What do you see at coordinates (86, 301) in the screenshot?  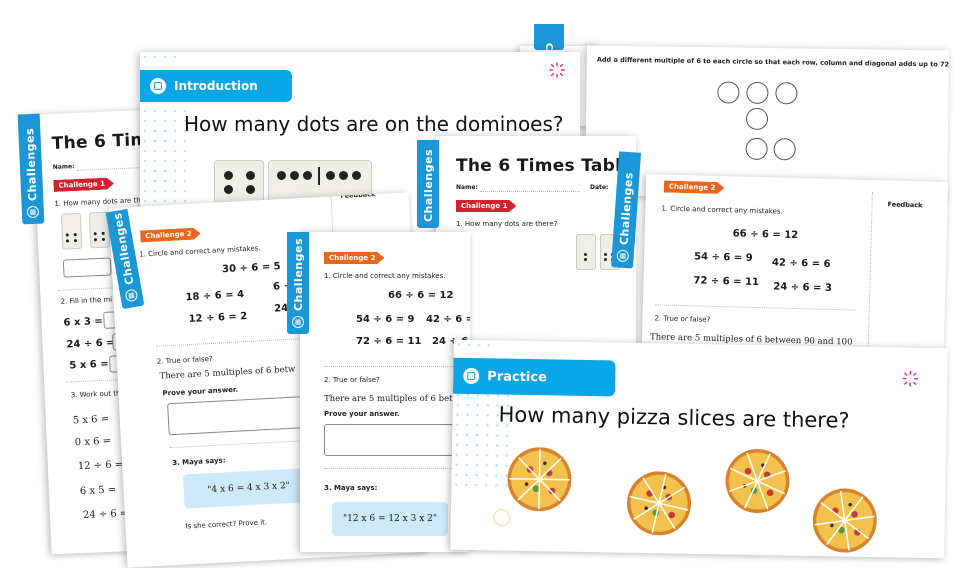 I see `question-2: 2. Fill in the mi` at bounding box center [86, 301].